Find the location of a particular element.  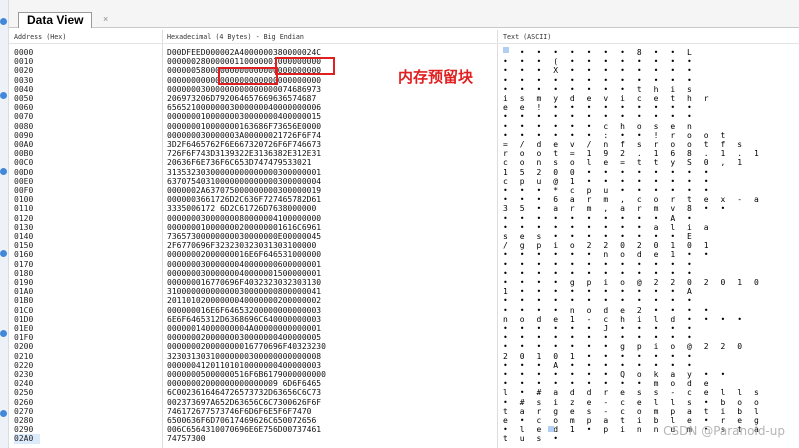

row-hex: 74757300 is located at coordinates (186, 439).